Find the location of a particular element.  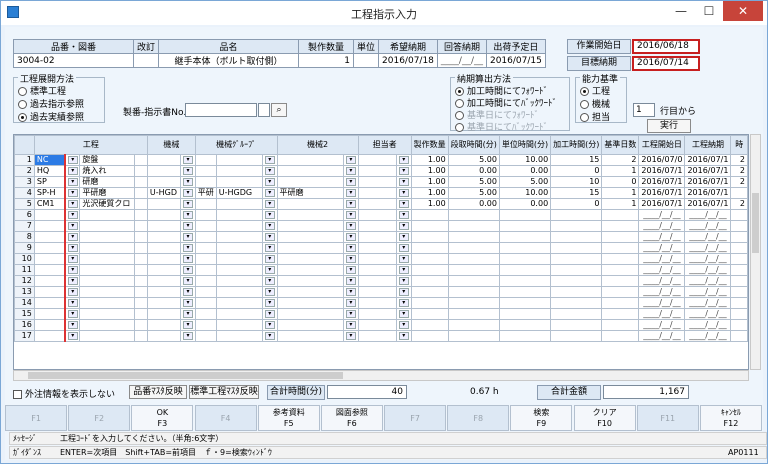

unit-time-cell: 10.00 is located at coordinates (525, 160).